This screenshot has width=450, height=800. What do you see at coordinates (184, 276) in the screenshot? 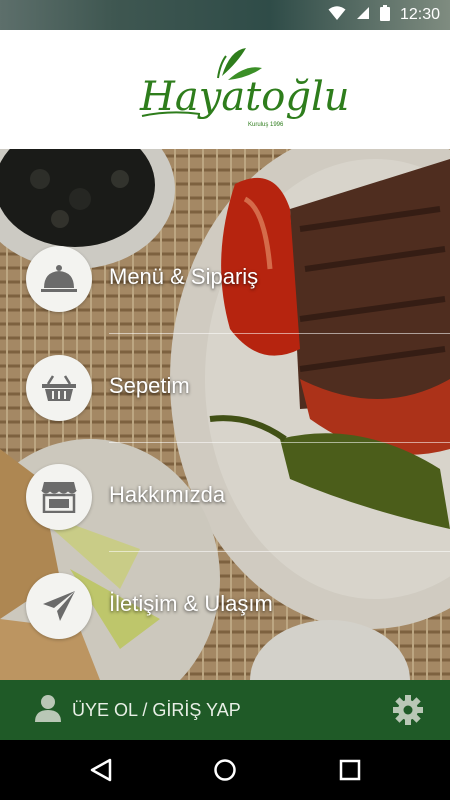
I see `menu-item-label: Menü & Sipariş` at bounding box center [184, 276].